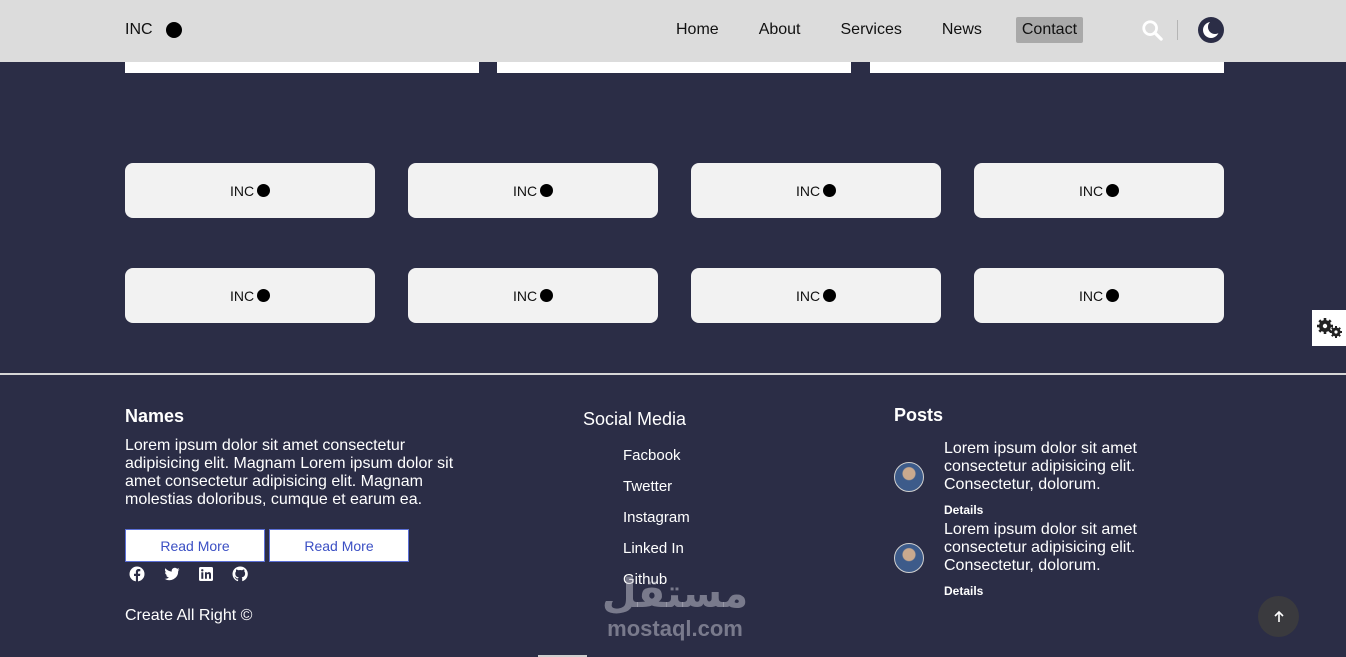  Describe the element at coordinates (652, 455) in the screenshot. I see `social-link-facebook: Facbook` at that location.